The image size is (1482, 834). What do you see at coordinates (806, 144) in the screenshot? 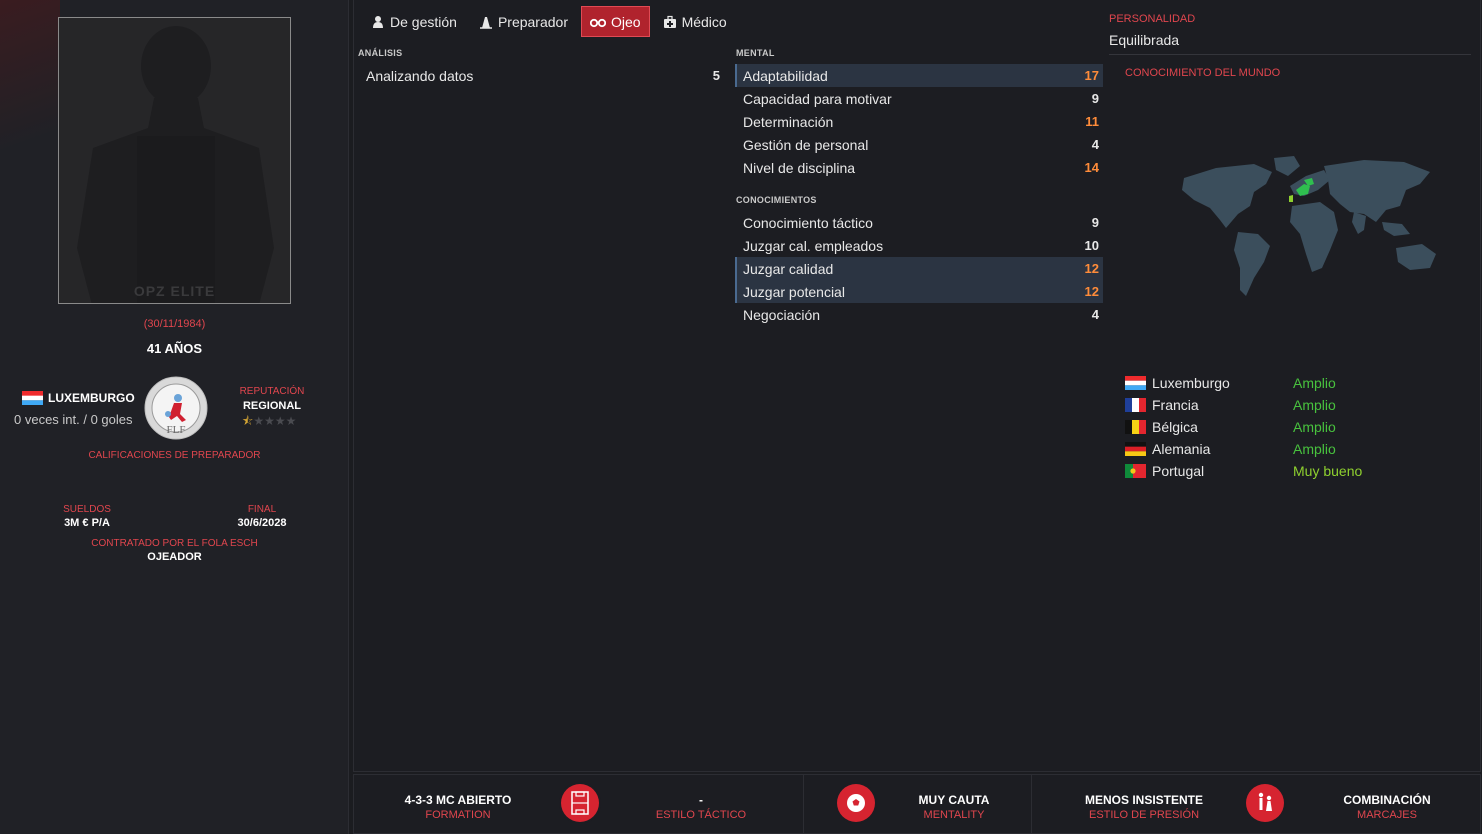
I see `attribute-label: Gestión de personal` at bounding box center [806, 144].